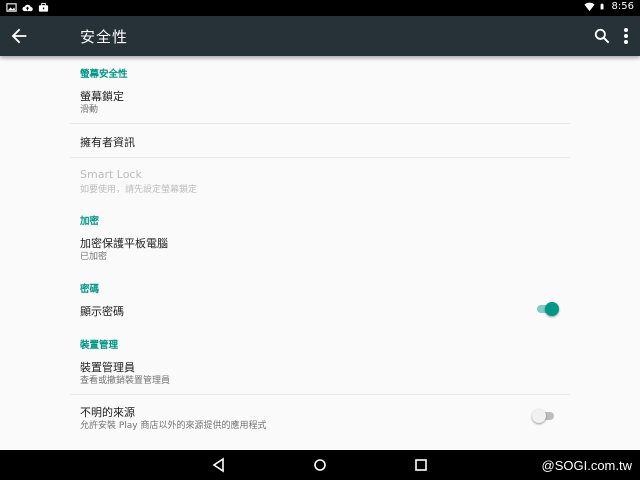 Image resolution: width=640 pixels, height=480 pixels. Describe the element at coordinates (43, 7) in the screenshot. I see `briefcase-icon` at that location.